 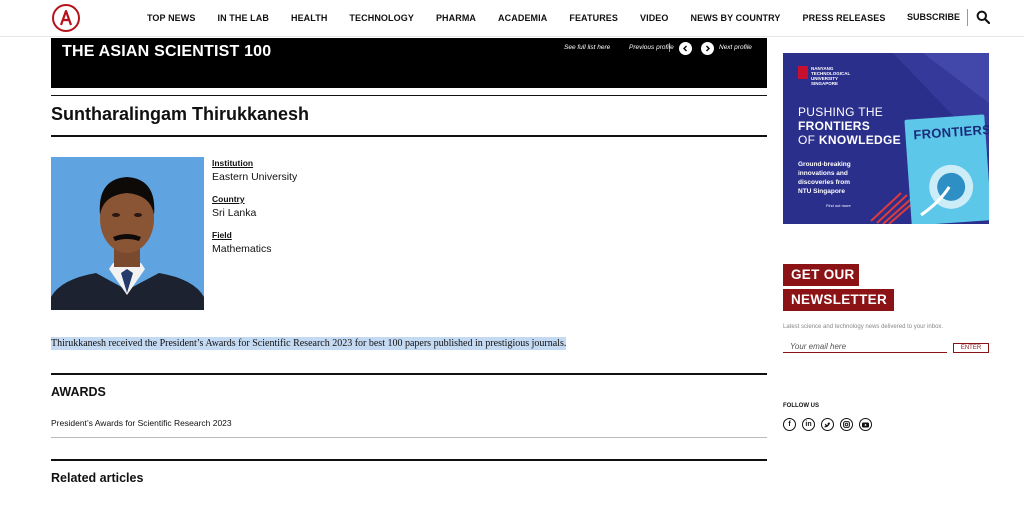 What do you see at coordinates (808, 424) in the screenshot?
I see `linkedin-icon: in` at bounding box center [808, 424].